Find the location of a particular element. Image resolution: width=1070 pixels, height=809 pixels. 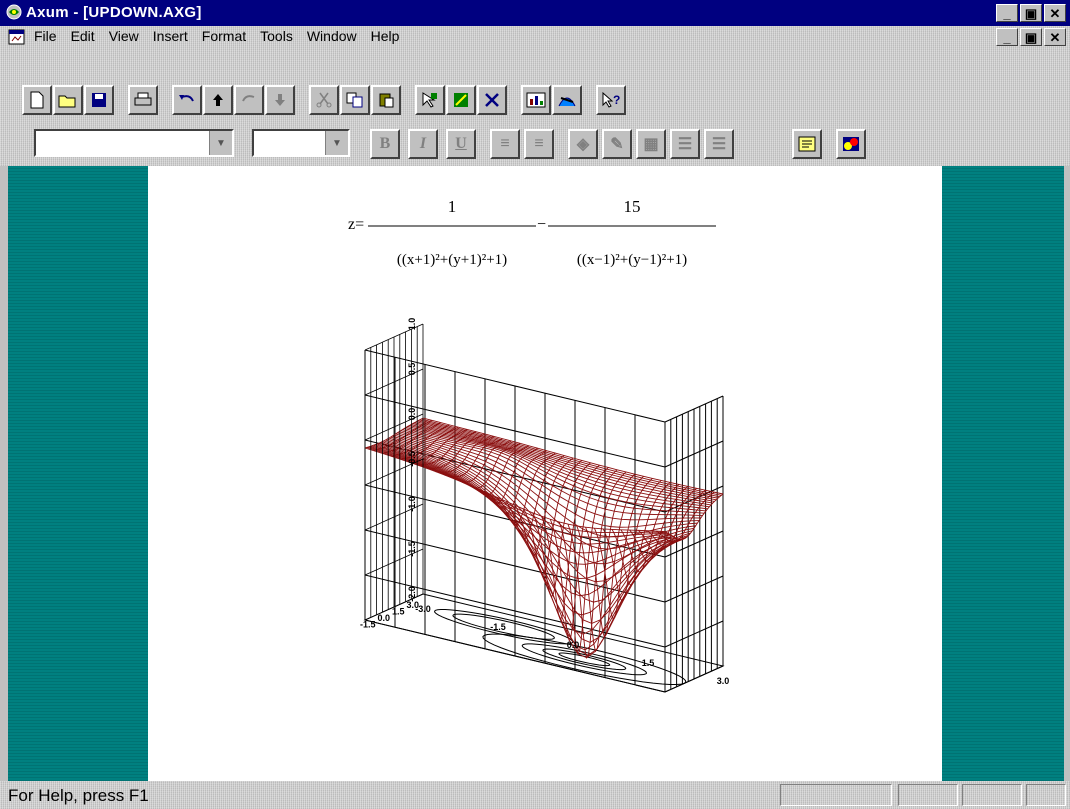

pattern-button: ▦ is located at coordinates (651, 144).